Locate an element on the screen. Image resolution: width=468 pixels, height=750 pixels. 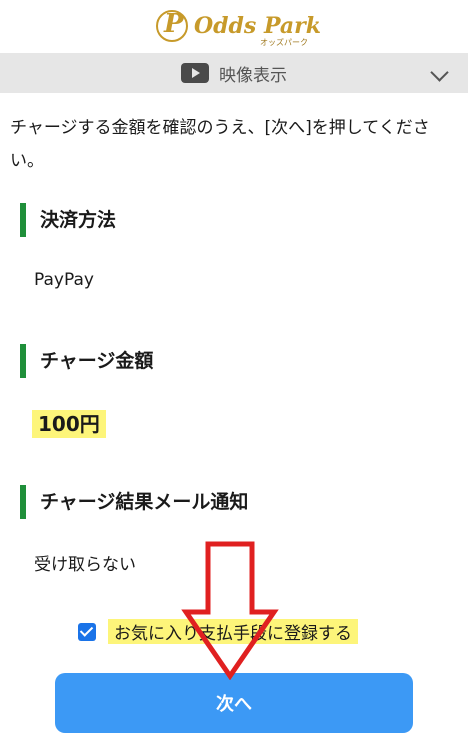
next-button: 次へ is located at coordinates (234, 703).